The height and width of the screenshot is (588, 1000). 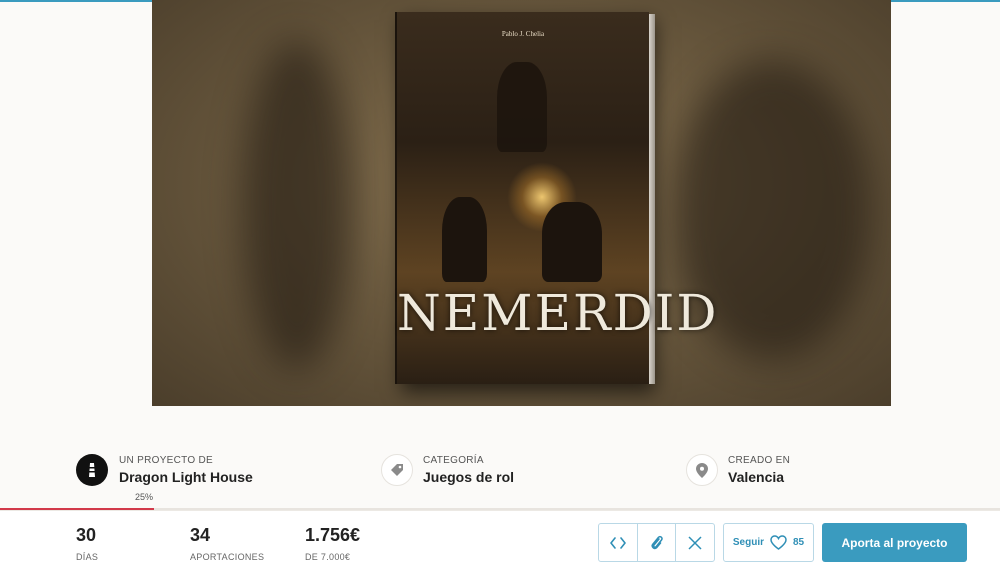 I want to click on x-twitter-icon, so click(x=695, y=542).